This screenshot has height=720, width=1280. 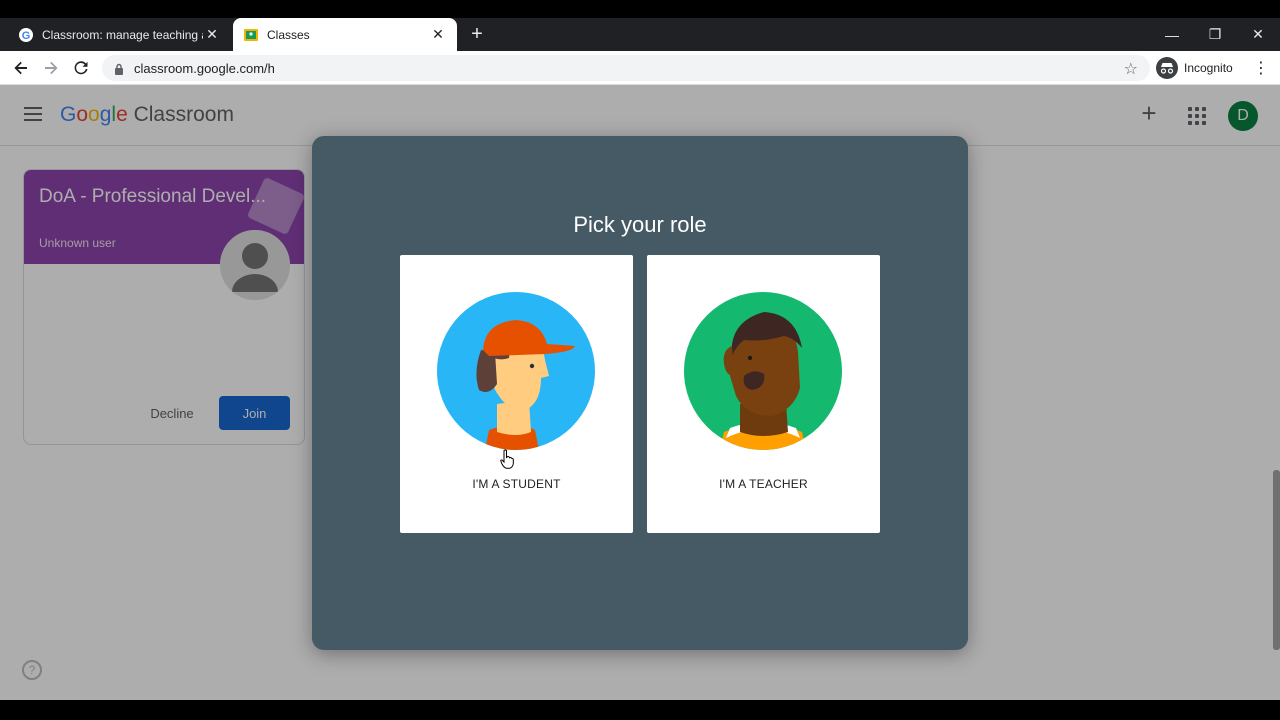 I want to click on new-tab-icon: +, so click(x=477, y=34).